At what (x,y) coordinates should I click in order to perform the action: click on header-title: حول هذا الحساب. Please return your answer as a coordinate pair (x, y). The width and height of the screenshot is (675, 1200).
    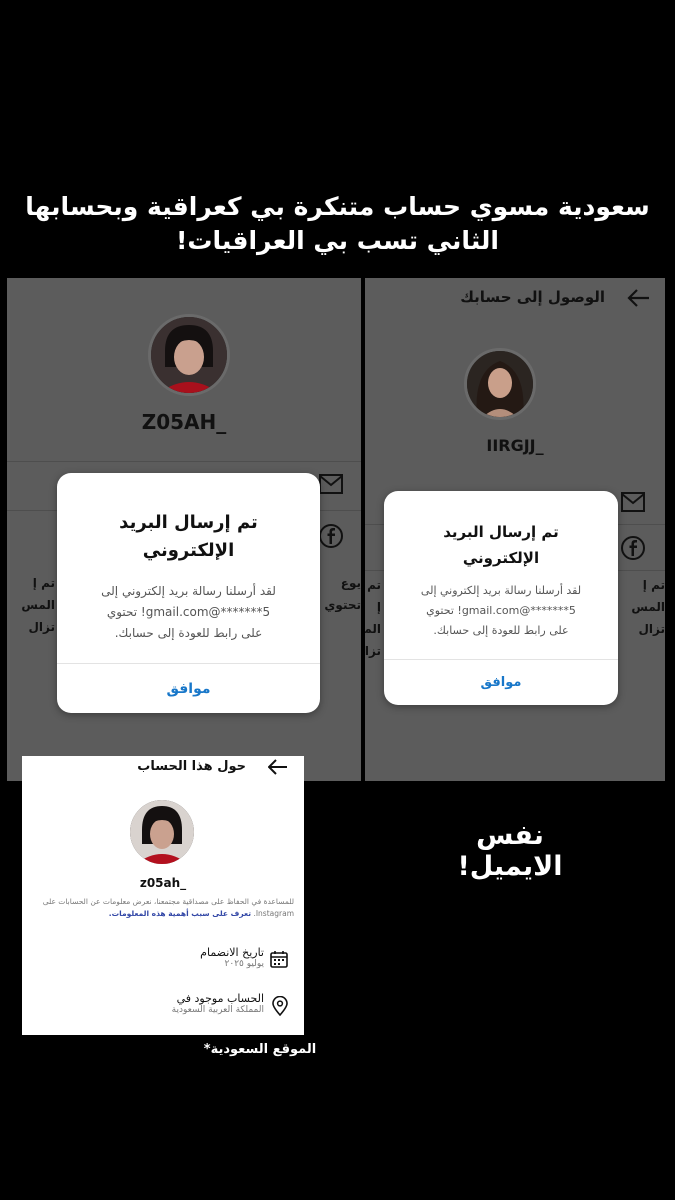
    Looking at the image, I should click on (191, 766).